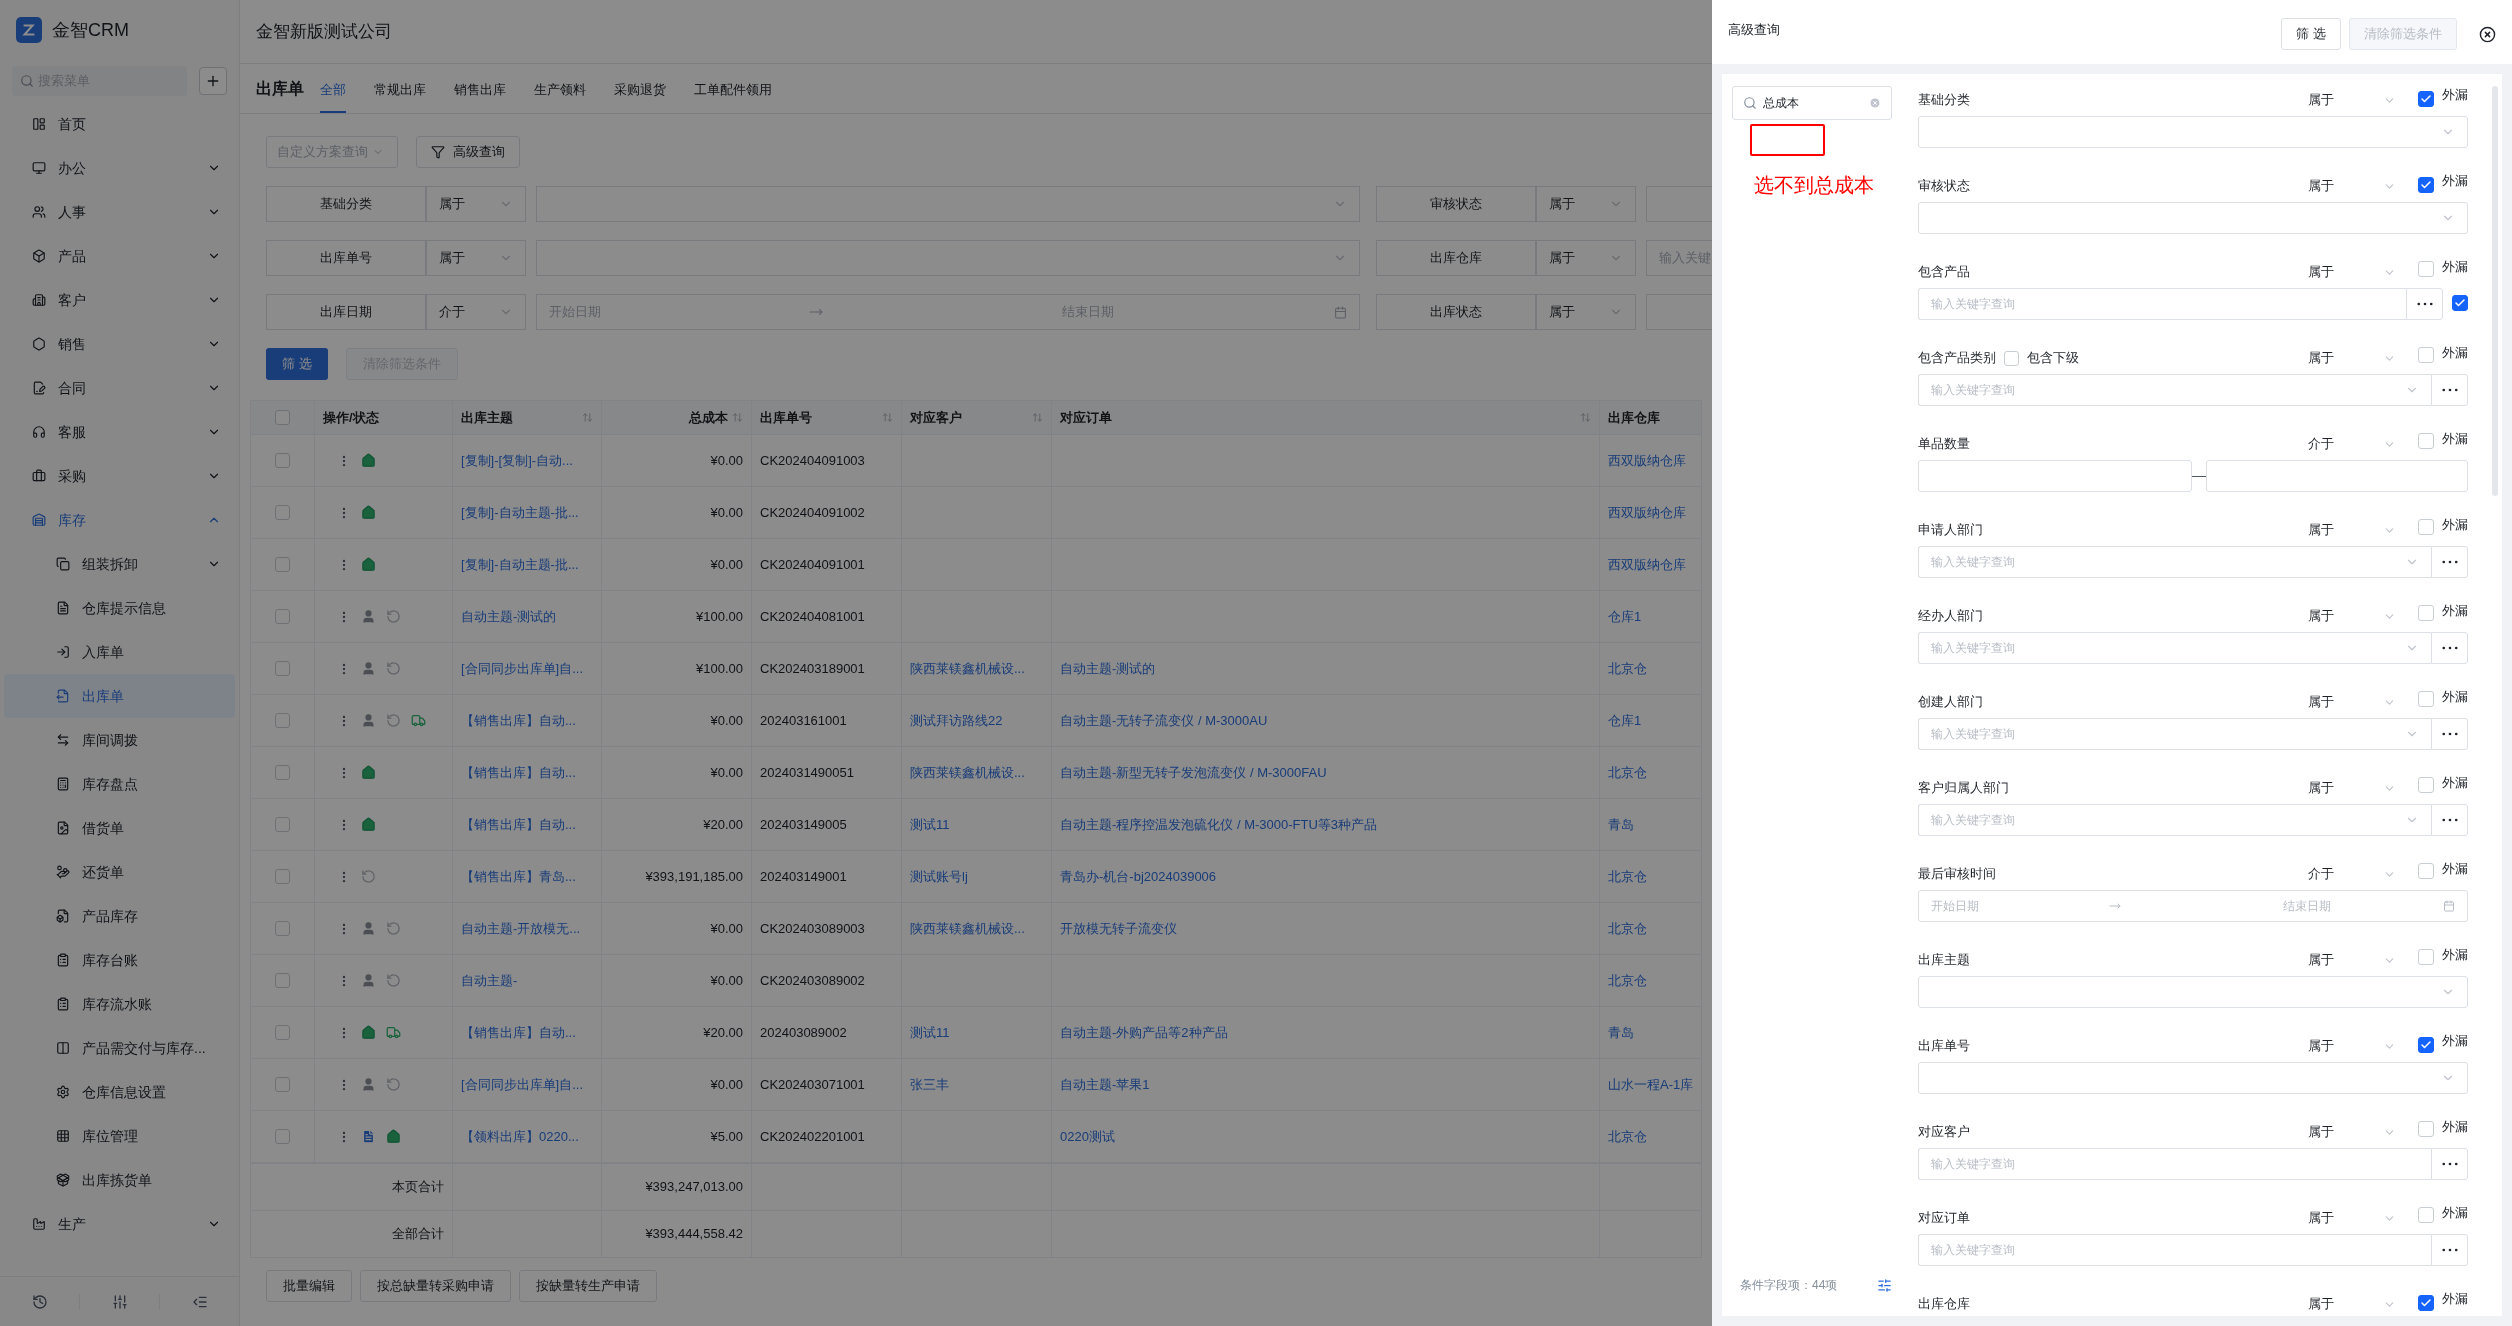 The width and height of the screenshot is (2512, 1326). Describe the element at coordinates (2337, 476) in the screenshot. I see `max-field` at that location.